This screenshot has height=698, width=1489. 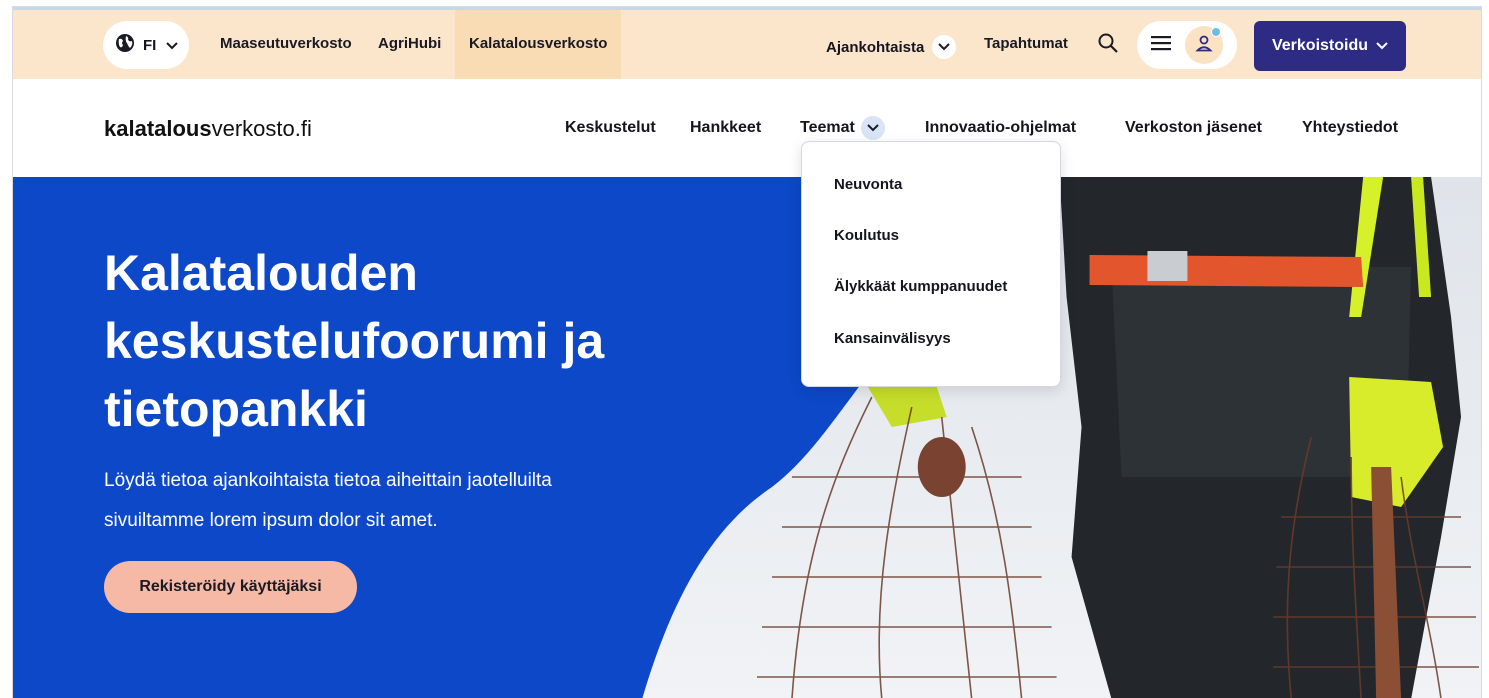 I want to click on dropdown-item-alykkaat-kumppanuudet: Älykkäät kumppanuudet, so click(x=920, y=286).